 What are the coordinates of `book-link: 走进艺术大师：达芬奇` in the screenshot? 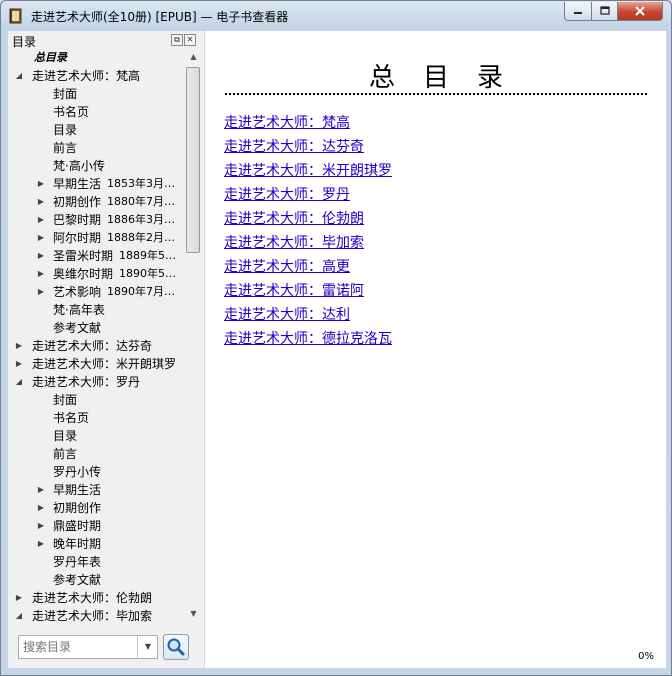 It's located at (308, 147).